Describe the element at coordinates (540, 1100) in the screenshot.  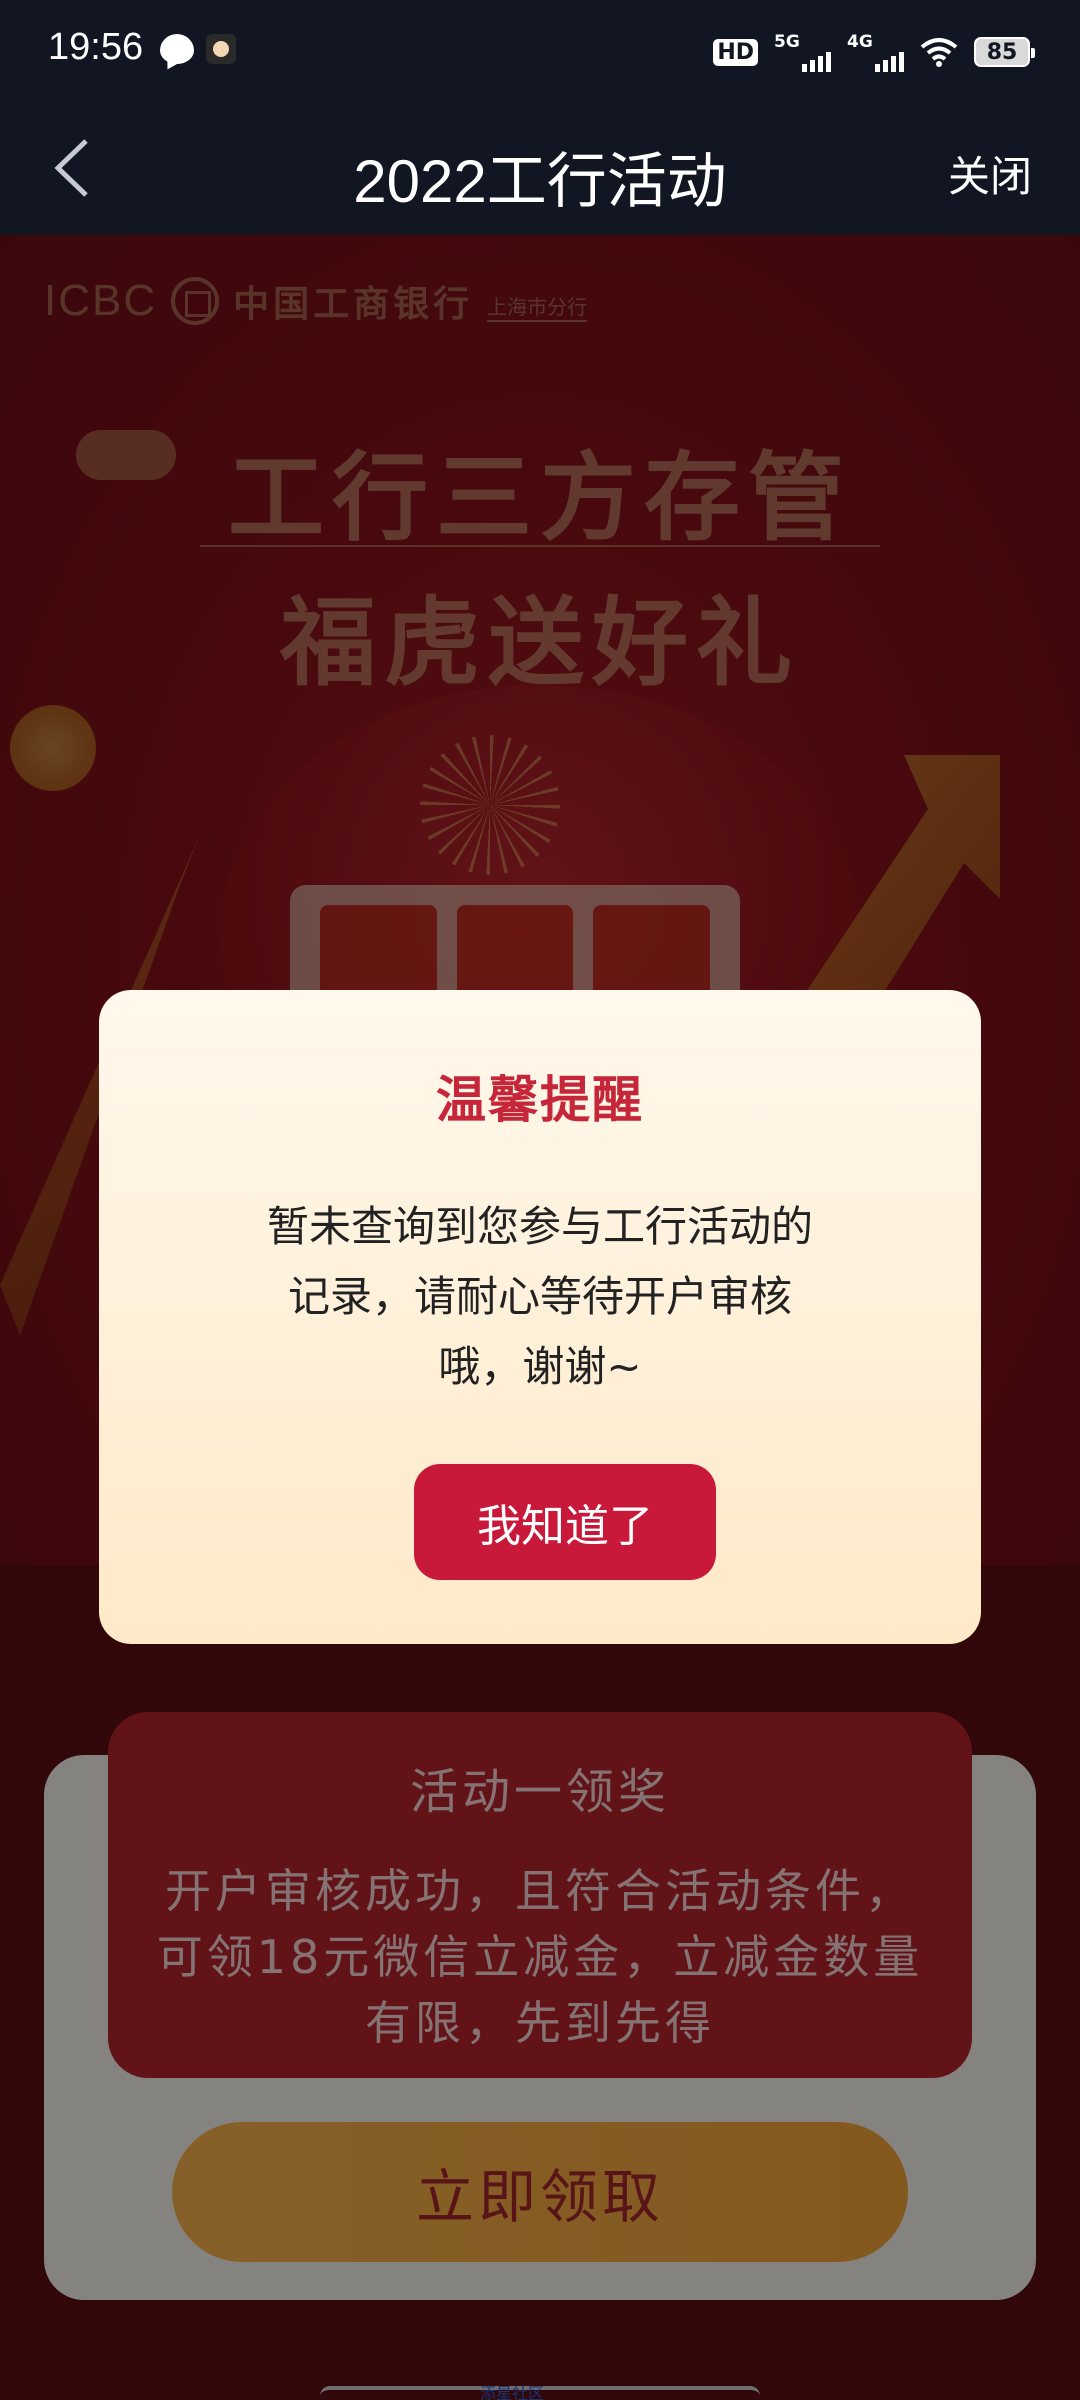
I see `dialog-title: 温馨提醒` at that location.